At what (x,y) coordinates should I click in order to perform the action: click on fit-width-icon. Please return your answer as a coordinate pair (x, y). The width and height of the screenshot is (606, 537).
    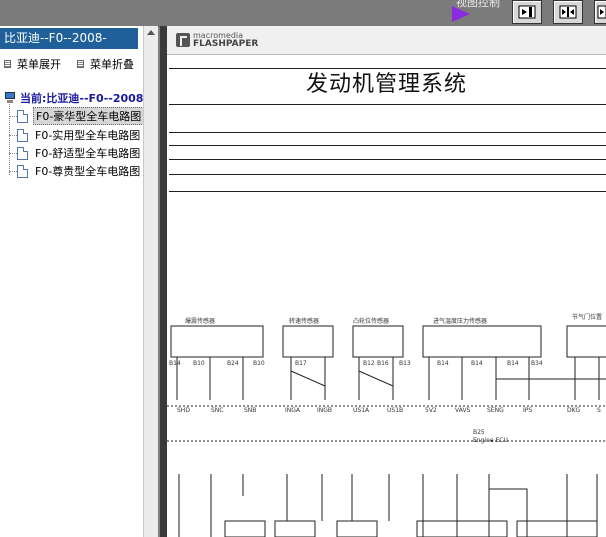
    Looking at the image, I should click on (527, 12).